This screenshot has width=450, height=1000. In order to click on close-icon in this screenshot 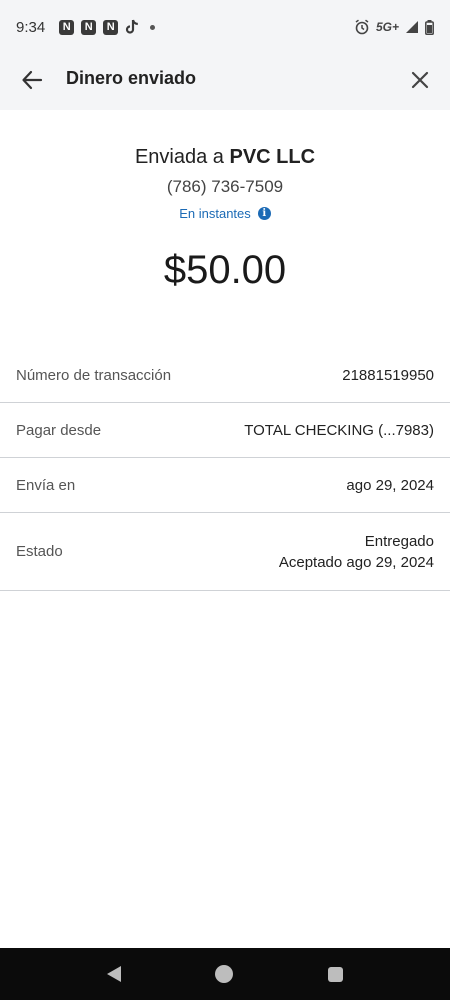, I will do `click(420, 80)`.